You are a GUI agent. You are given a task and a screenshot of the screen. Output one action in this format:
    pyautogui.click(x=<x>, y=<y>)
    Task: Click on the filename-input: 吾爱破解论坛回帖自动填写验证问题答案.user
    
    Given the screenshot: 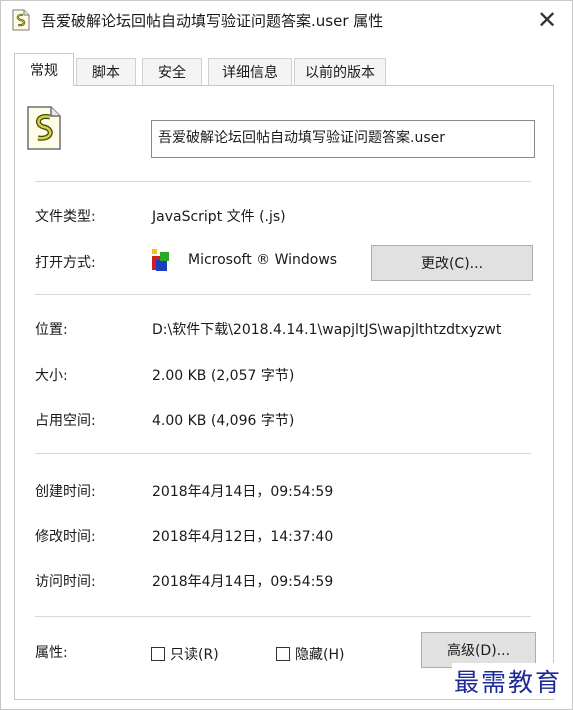 What is the action you would take?
    pyautogui.click(x=343, y=139)
    